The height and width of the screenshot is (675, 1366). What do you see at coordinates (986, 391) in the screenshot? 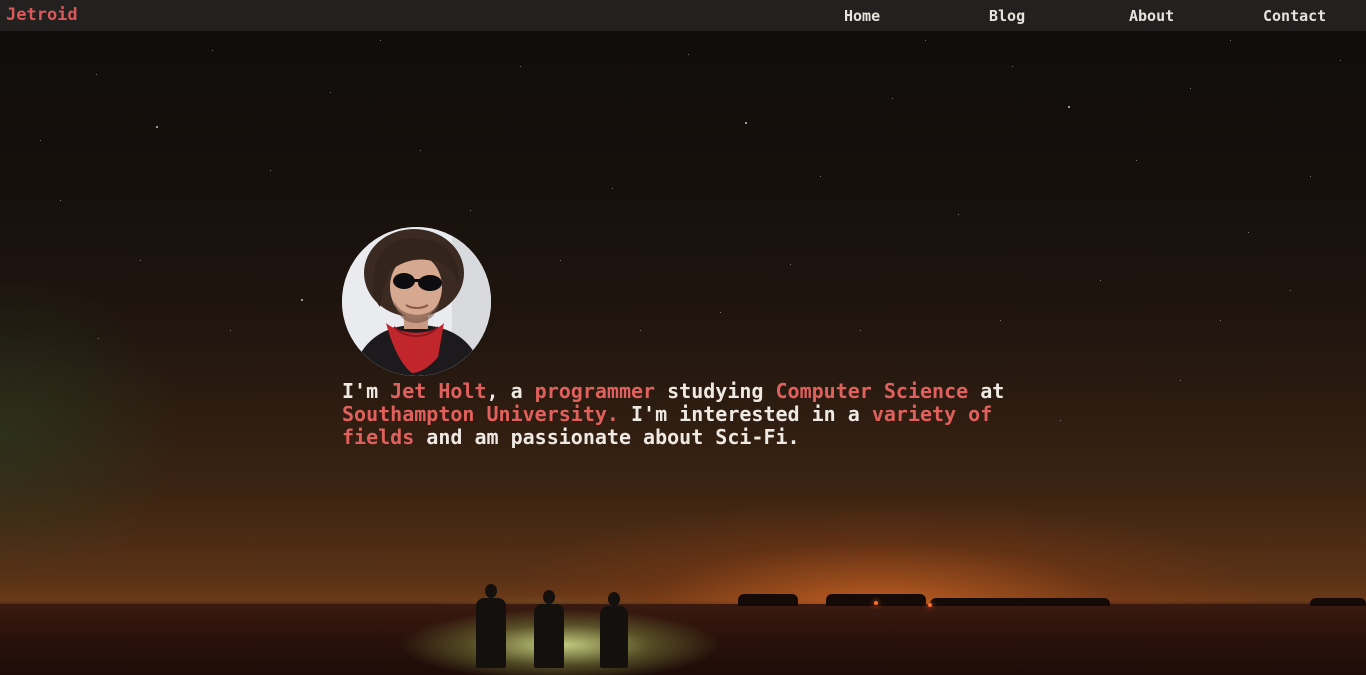
I see `bio-text: at` at bounding box center [986, 391].